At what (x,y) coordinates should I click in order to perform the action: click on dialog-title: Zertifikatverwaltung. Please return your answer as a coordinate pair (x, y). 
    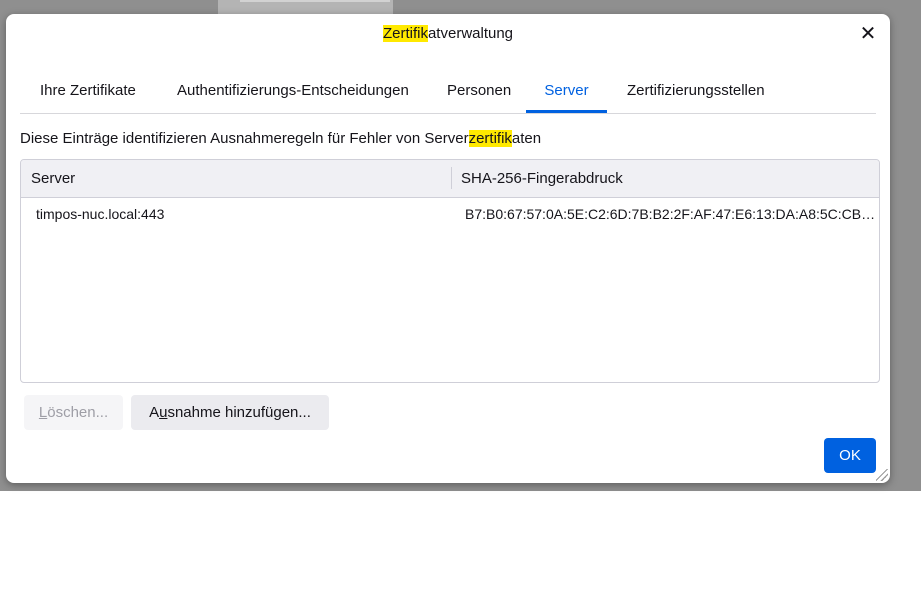
    Looking at the image, I should click on (448, 33).